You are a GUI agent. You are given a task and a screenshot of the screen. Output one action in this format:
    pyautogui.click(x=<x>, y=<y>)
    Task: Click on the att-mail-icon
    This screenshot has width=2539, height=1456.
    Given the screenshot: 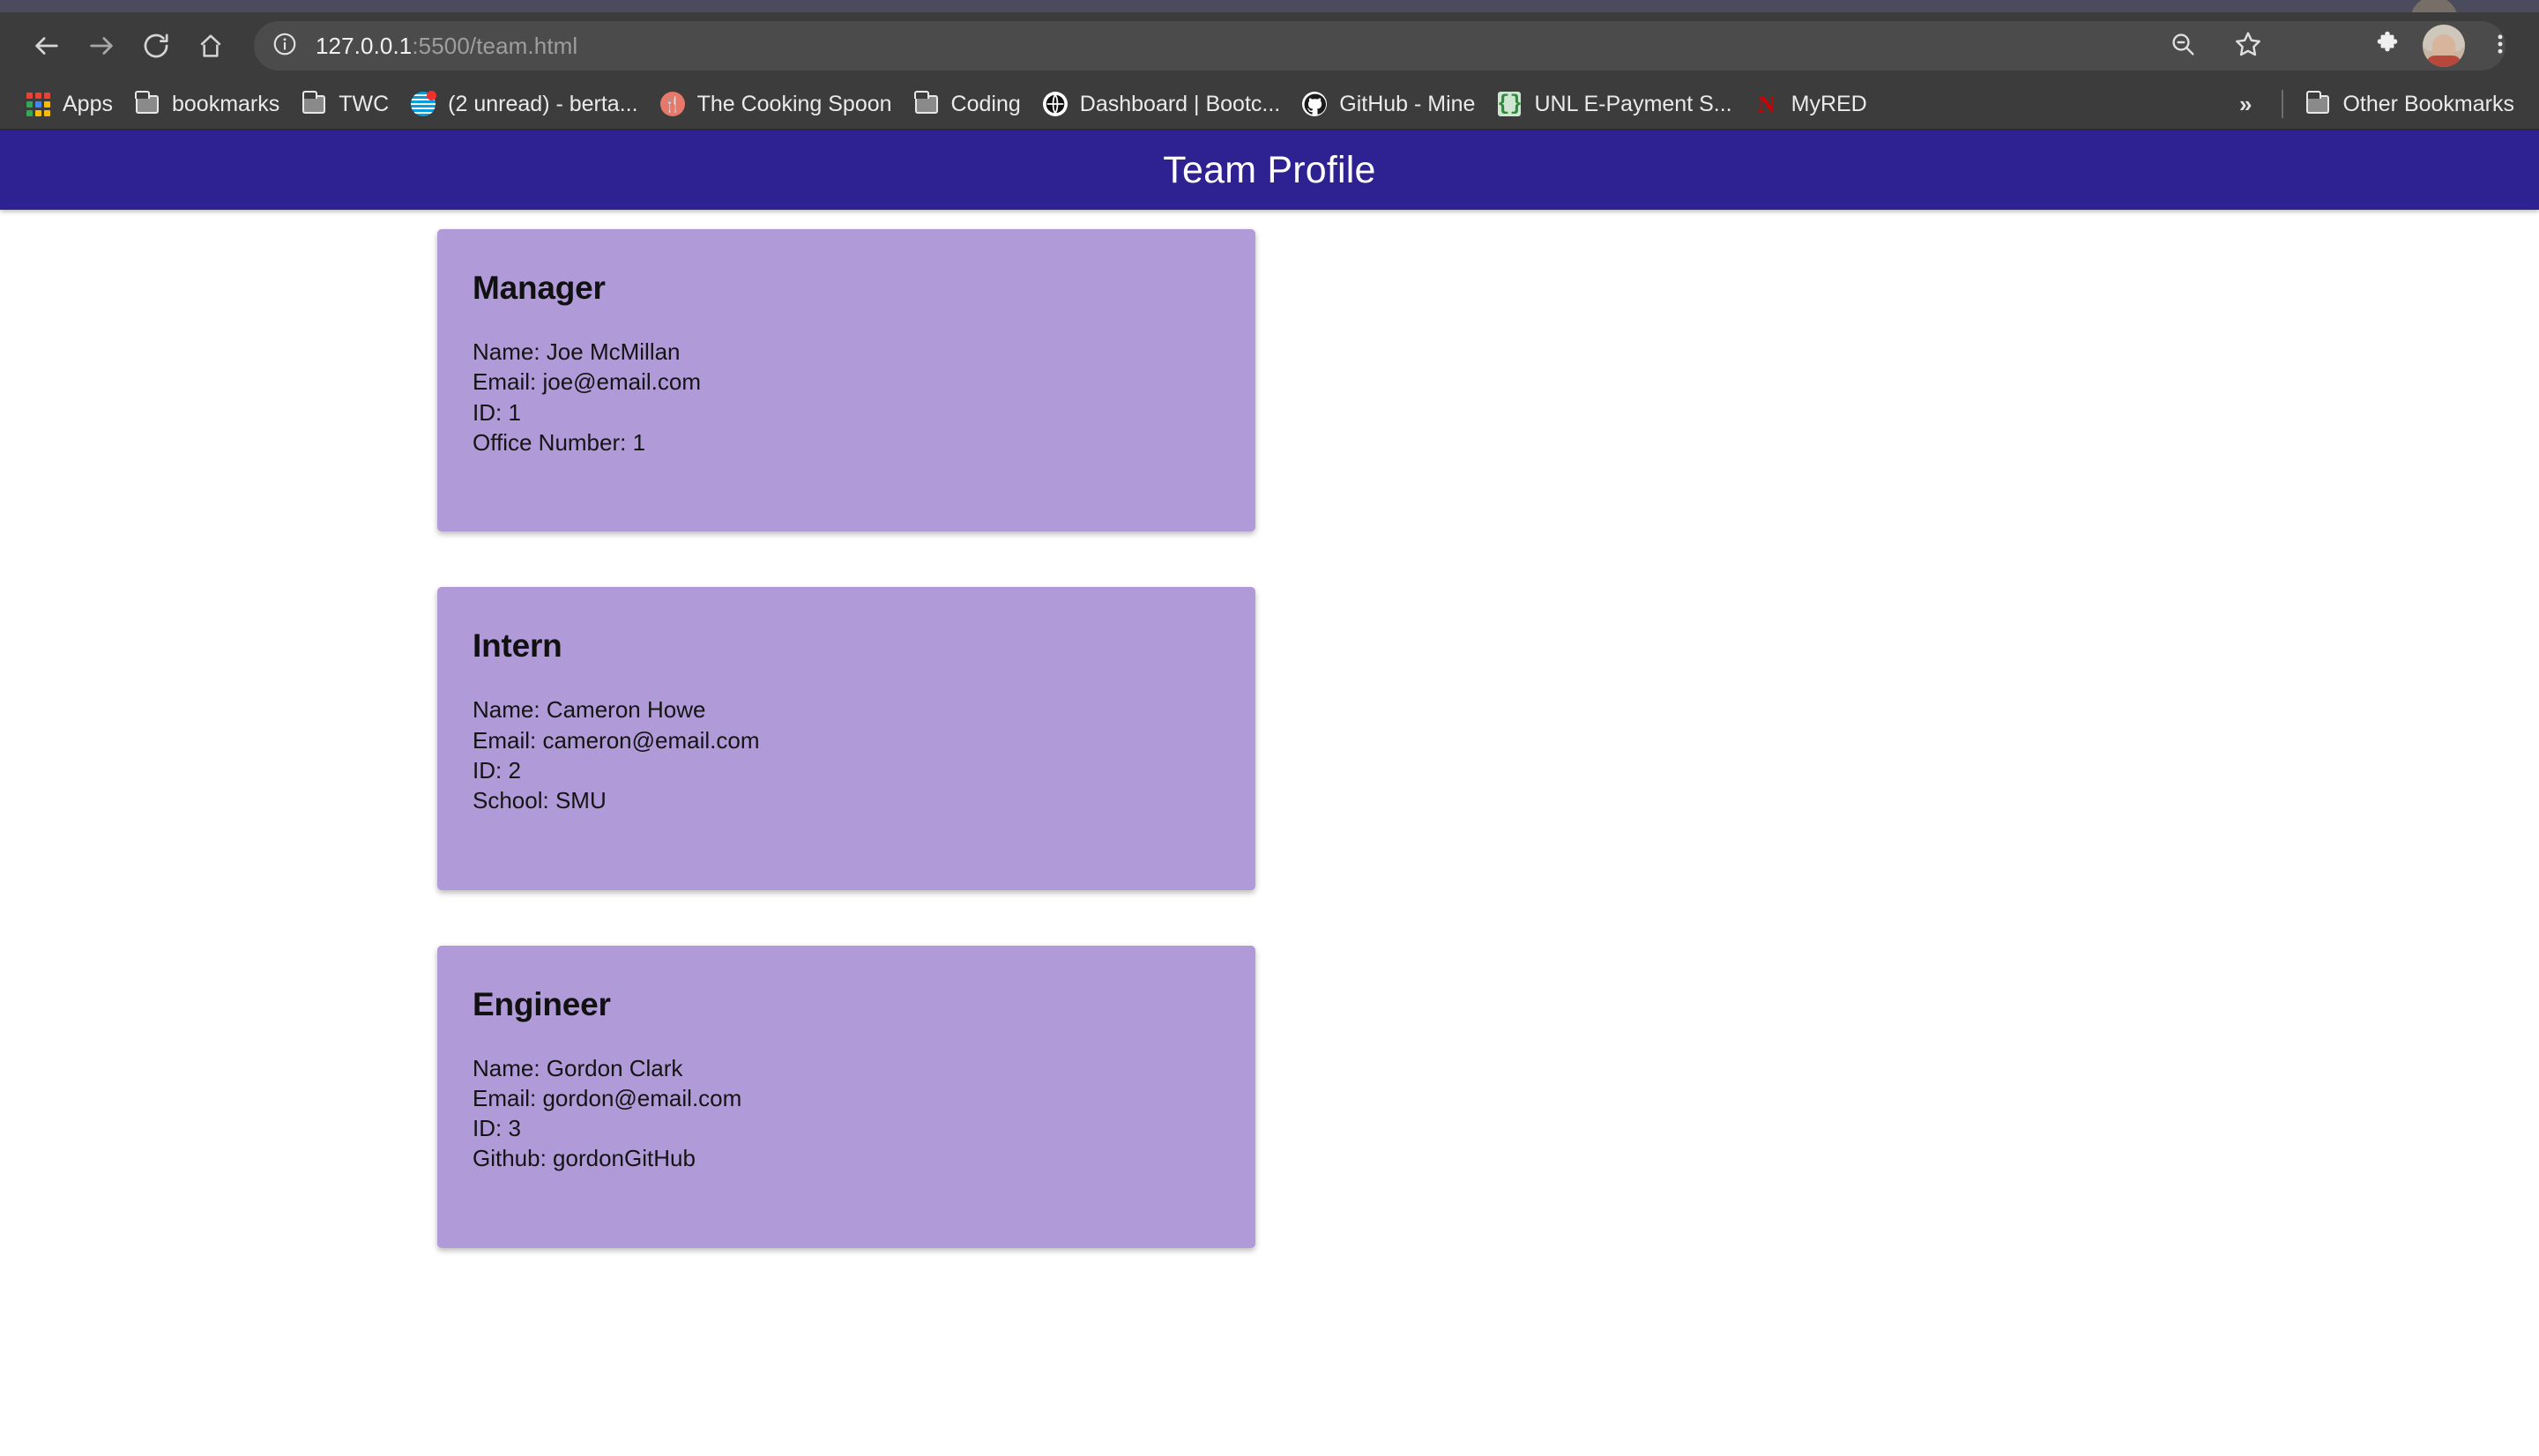 What is the action you would take?
    pyautogui.click(x=423, y=104)
    